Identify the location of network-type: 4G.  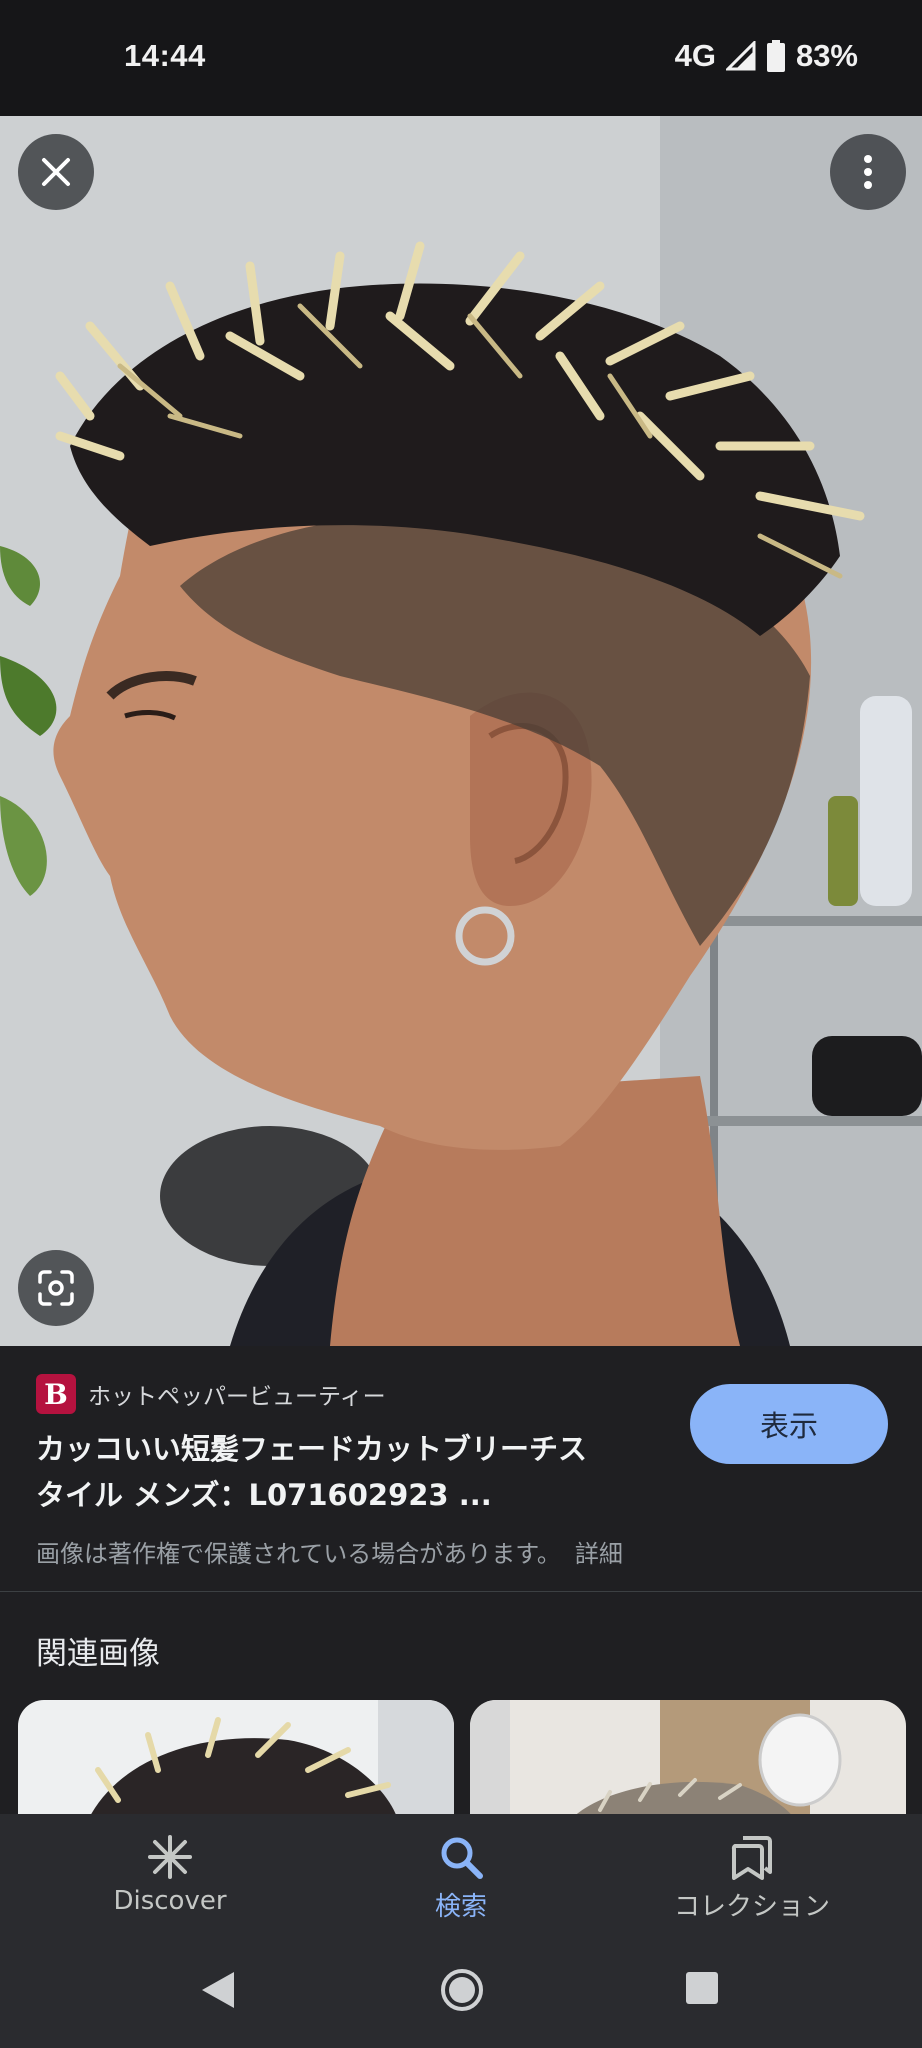
(695, 55).